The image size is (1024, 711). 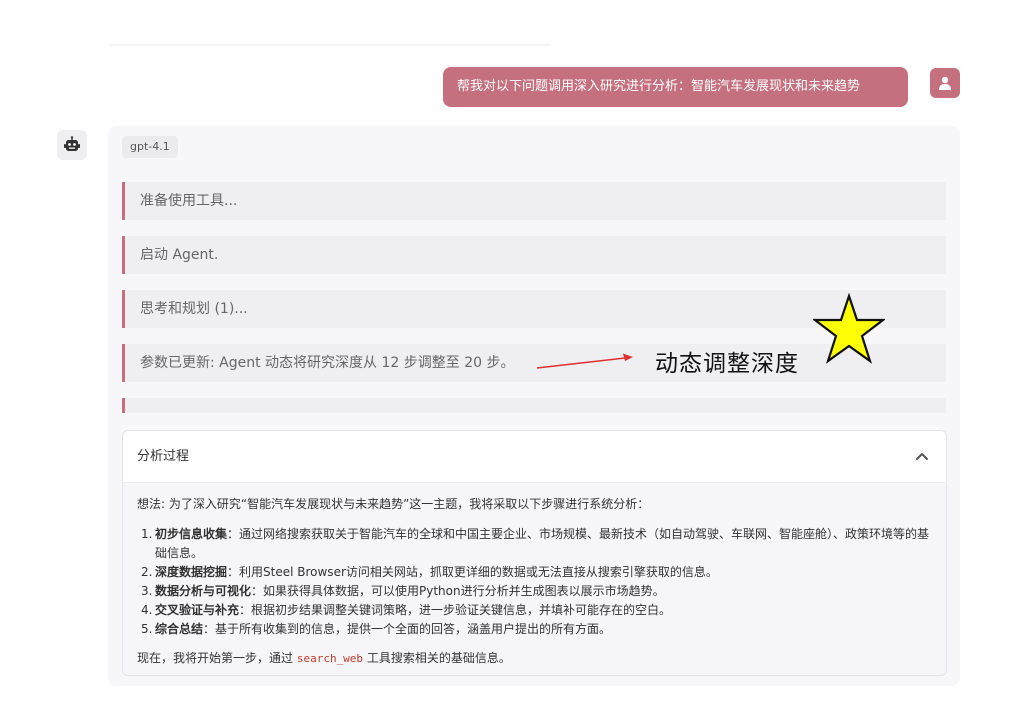 I want to click on chevron-up-icon, so click(x=922, y=456).